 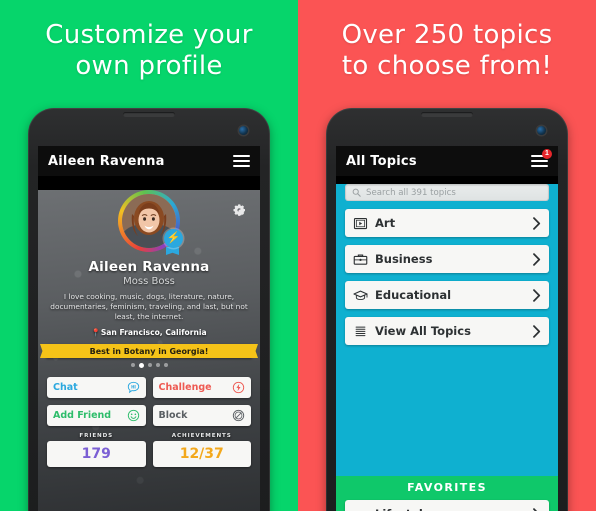 I want to click on gears-icon, so click(x=240, y=211).